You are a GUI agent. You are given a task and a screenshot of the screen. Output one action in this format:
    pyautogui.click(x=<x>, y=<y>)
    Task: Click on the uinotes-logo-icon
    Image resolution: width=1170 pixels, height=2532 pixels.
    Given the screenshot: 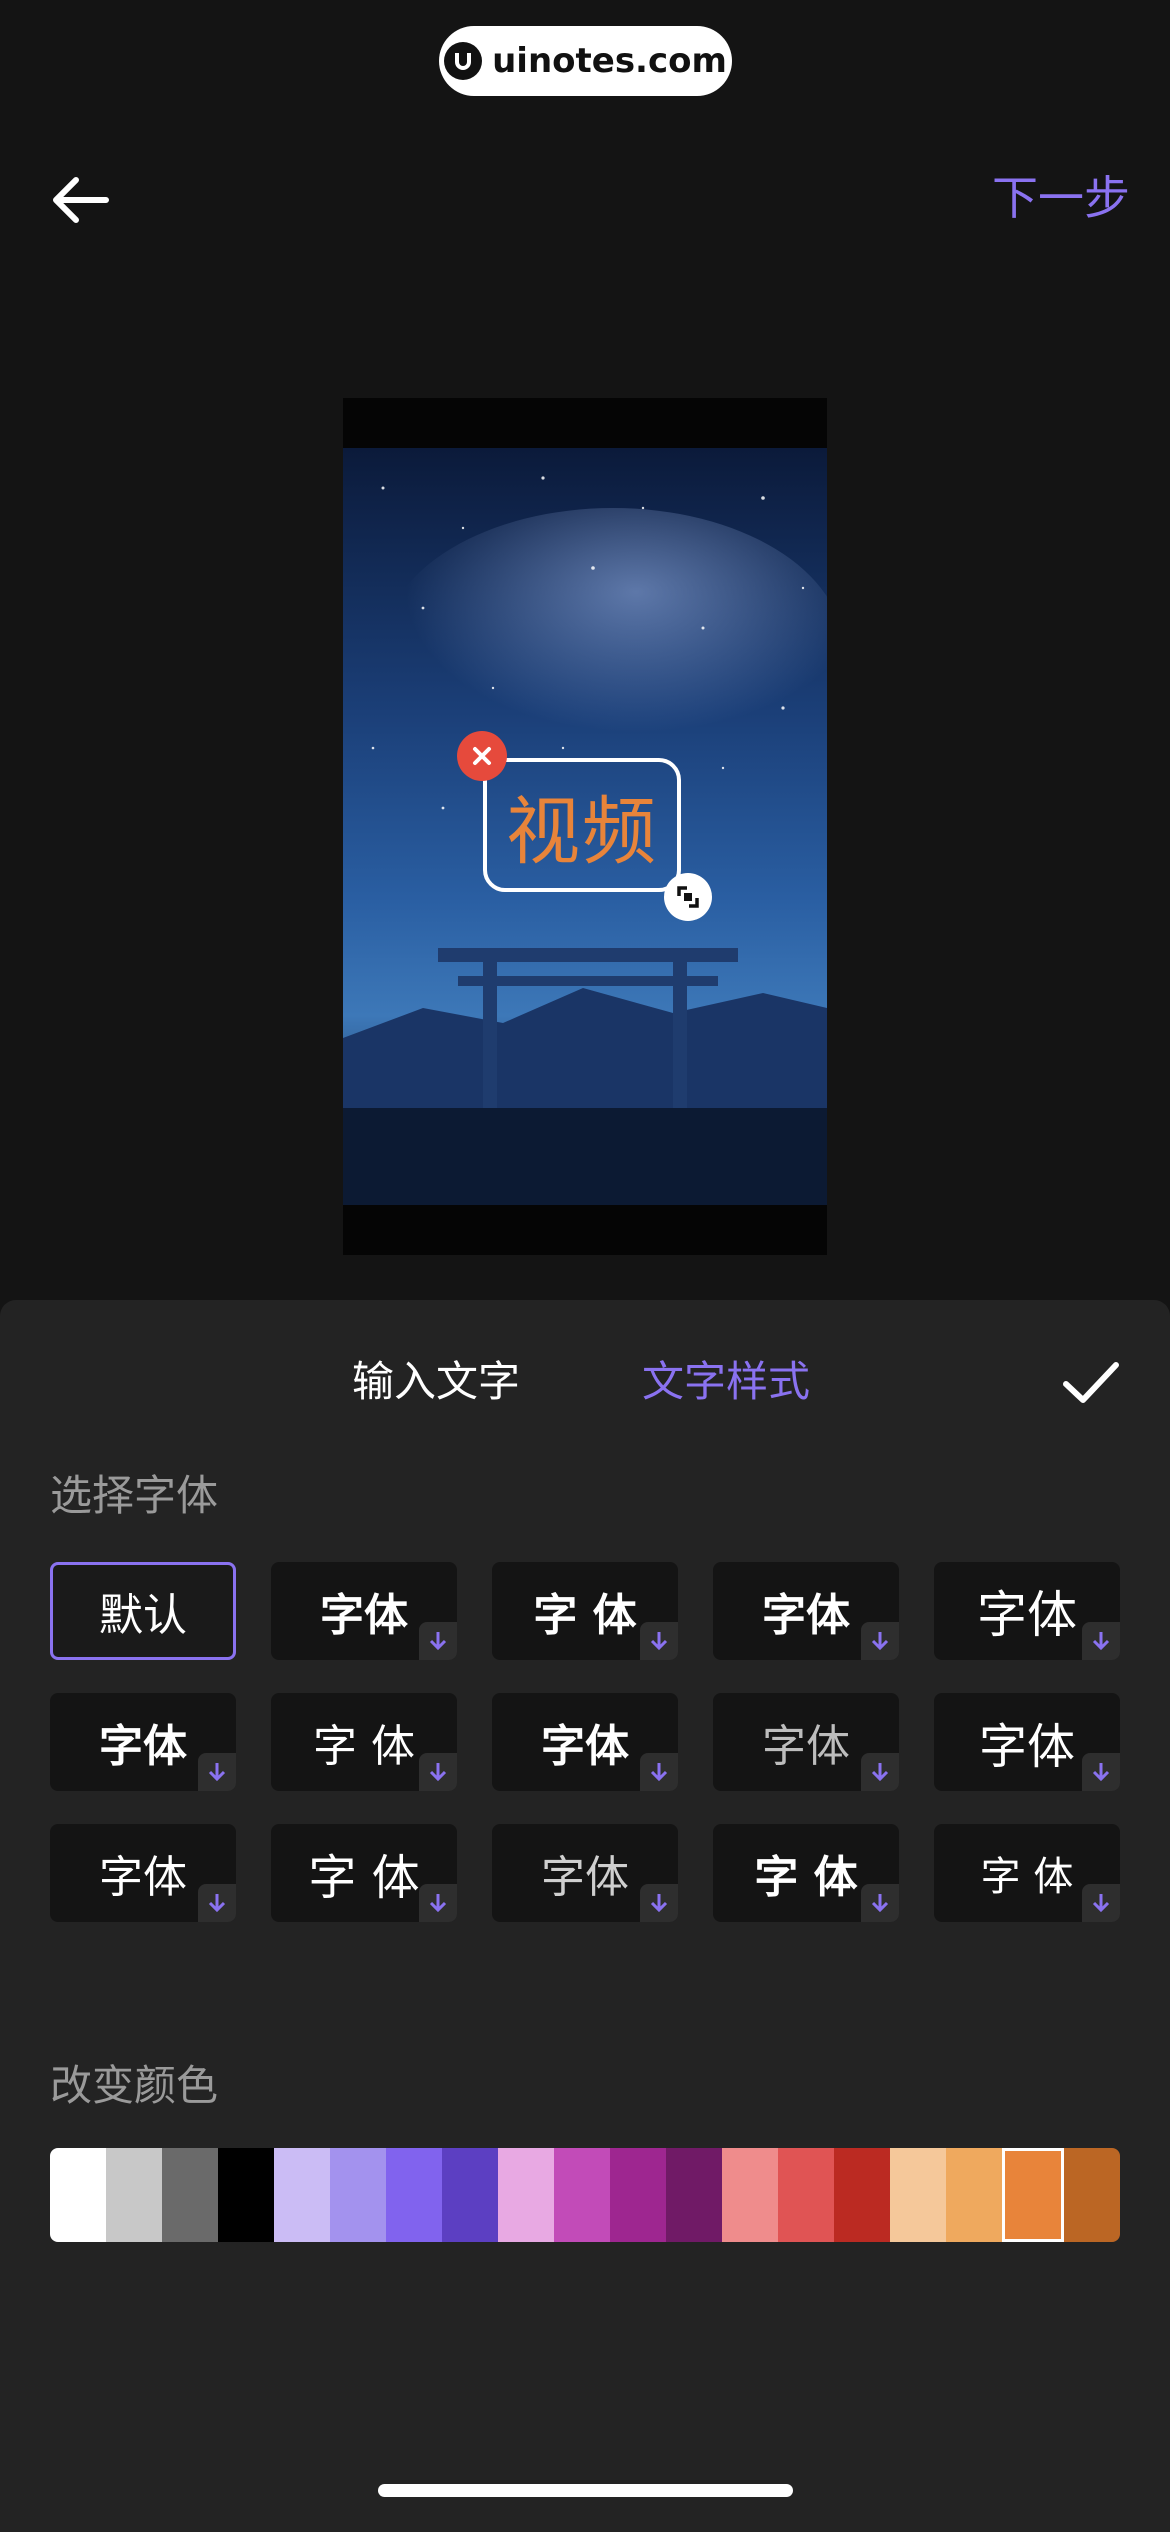 What is the action you would take?
    pyautogui.click(x=463, y=61)
    